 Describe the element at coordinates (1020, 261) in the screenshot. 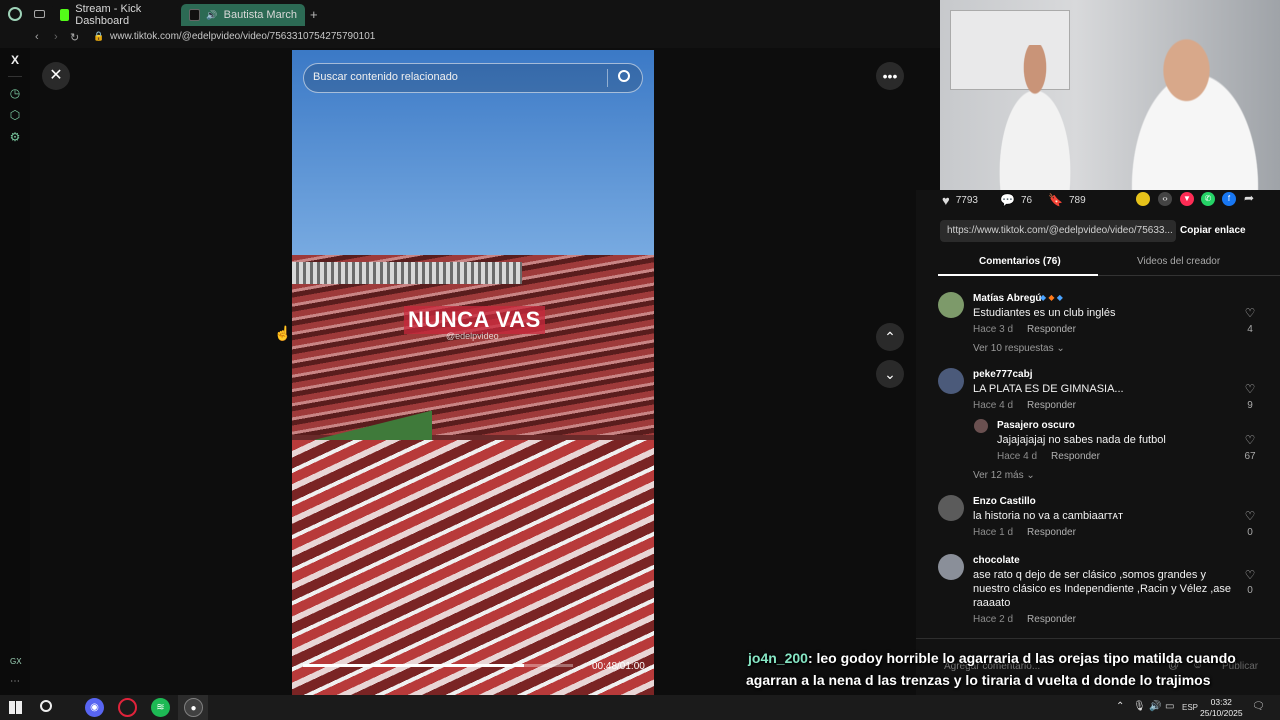

I see `tab-comments: Comentarios (76)` at that location.